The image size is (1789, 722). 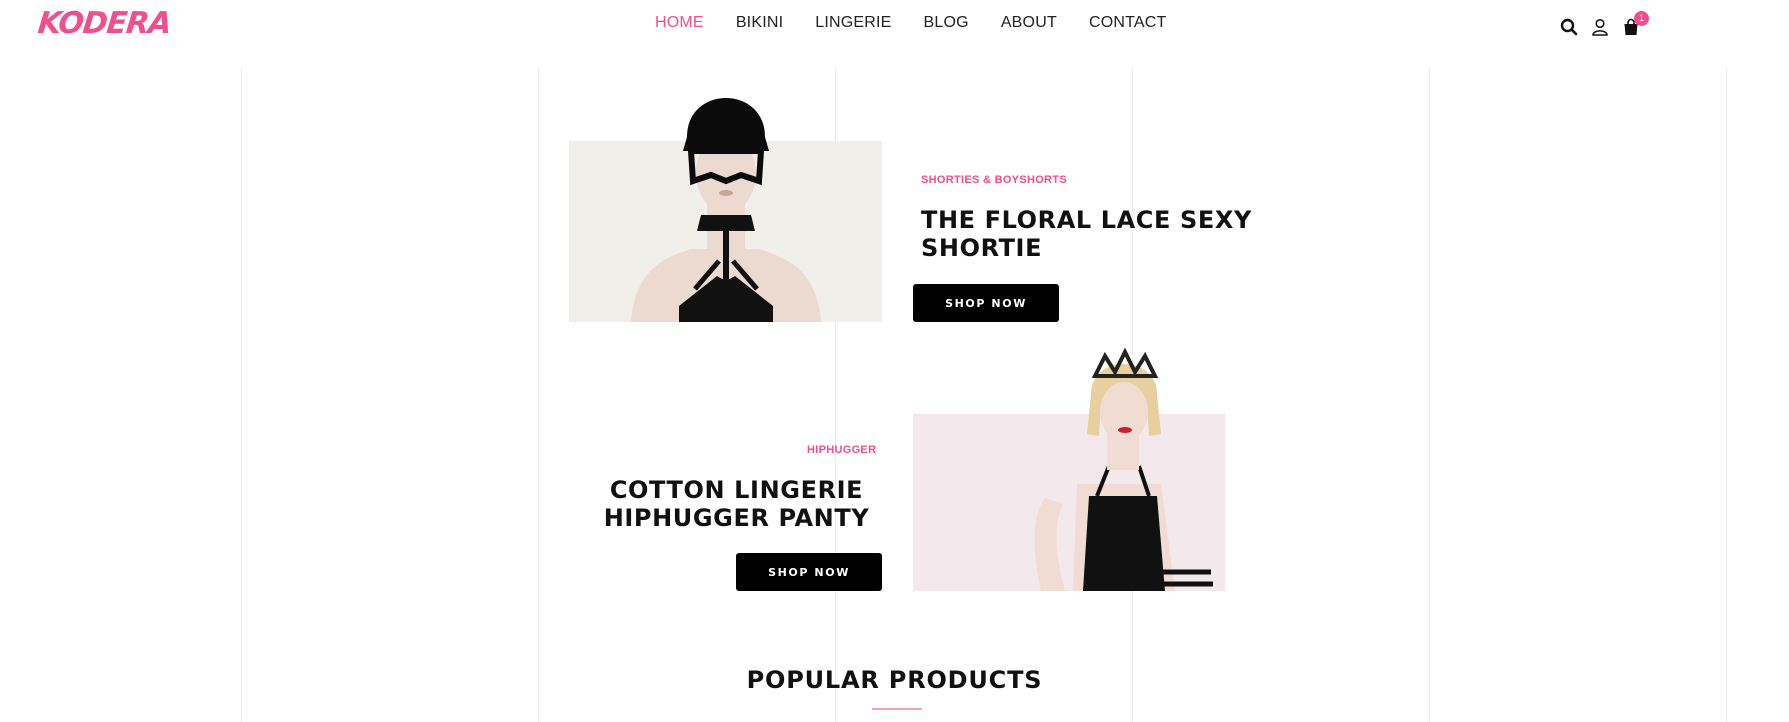 I want to click on shopping-bag-icon: 1, so click(x=1635, y=23).